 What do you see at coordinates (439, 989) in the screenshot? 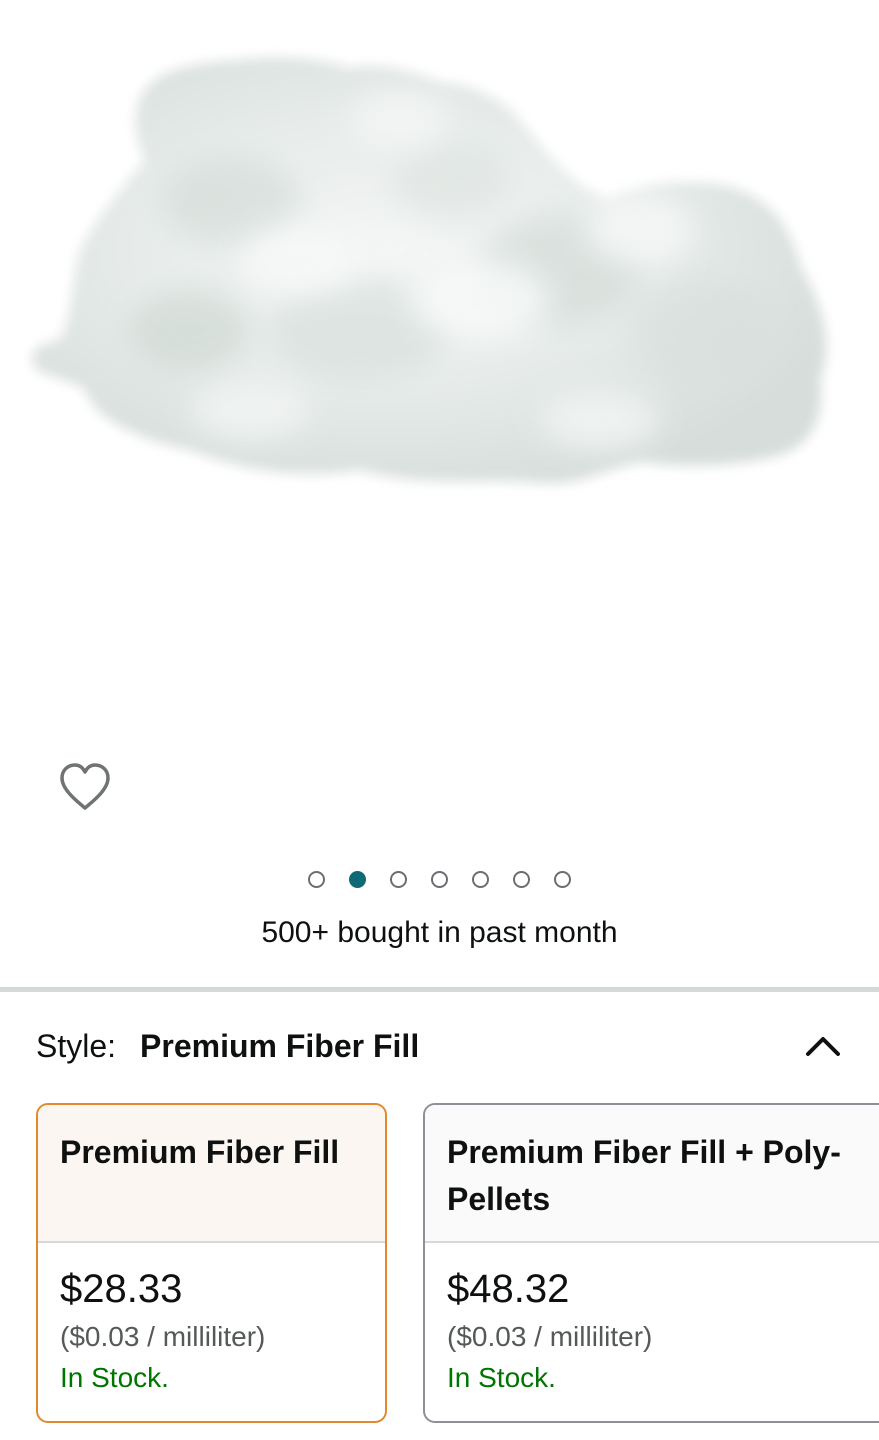
I see `section-divider` at bounding box center [439, 989].